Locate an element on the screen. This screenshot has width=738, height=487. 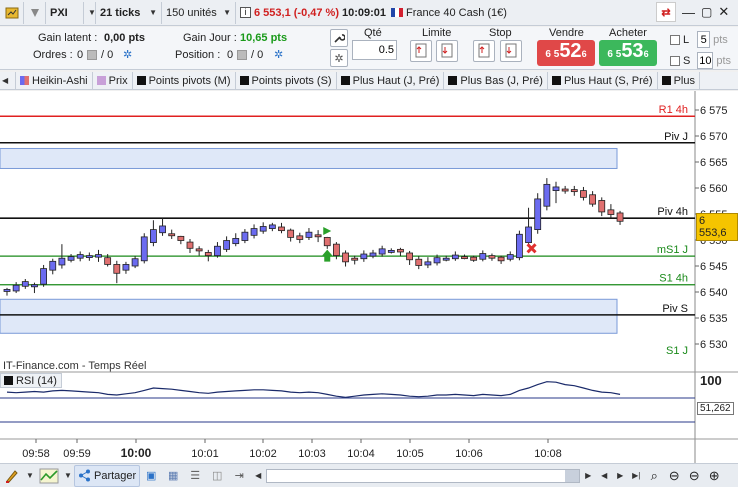
orders-gear-icon: ✲ is located at coordinates (127, 54).